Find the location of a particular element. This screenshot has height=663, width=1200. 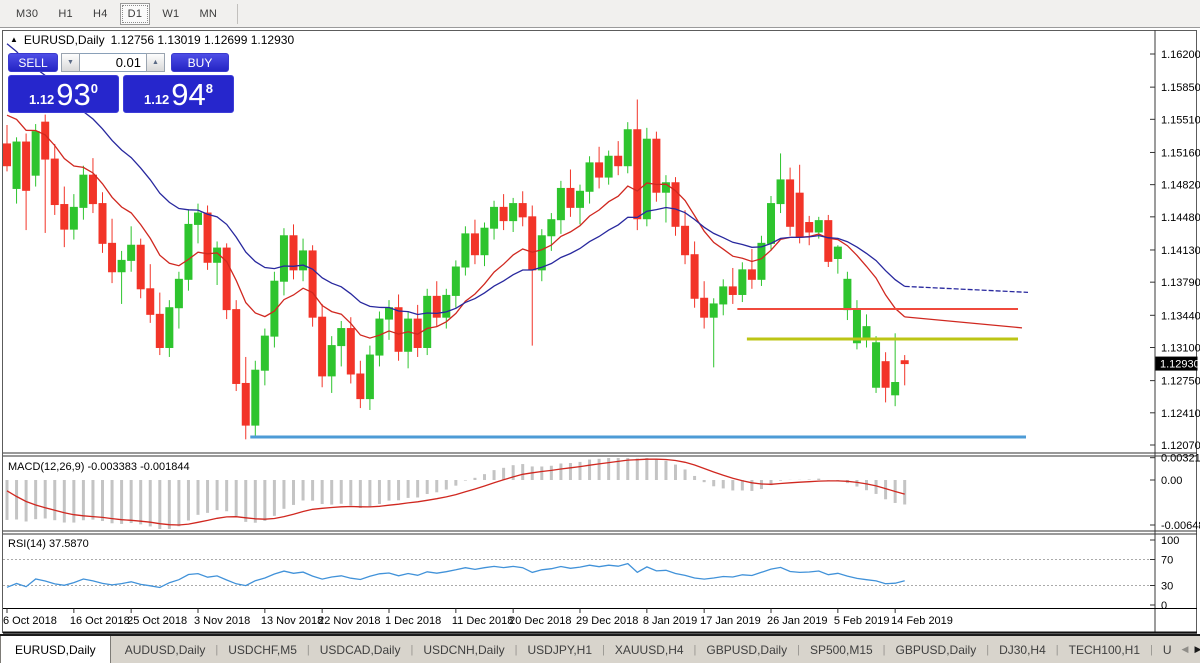

rsi-pane: RSI(14) 37.5870 100 70 30 0 is located at coordinates (591, 573).